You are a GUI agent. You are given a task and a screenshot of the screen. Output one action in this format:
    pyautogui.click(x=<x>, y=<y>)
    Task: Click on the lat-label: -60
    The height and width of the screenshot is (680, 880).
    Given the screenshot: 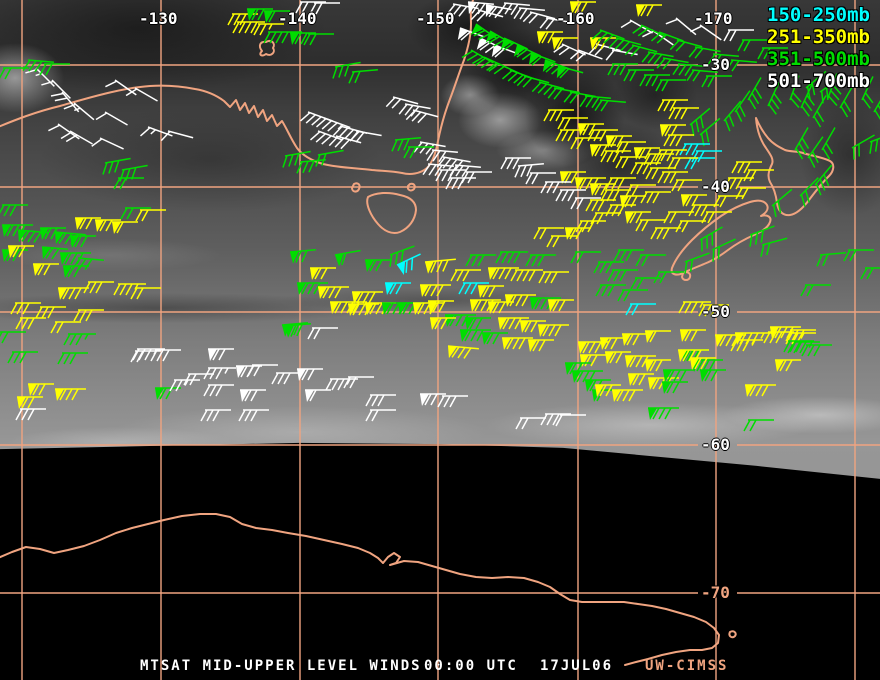 What is the action you would take?
    pyautogui.click(x=715, y=444)
    